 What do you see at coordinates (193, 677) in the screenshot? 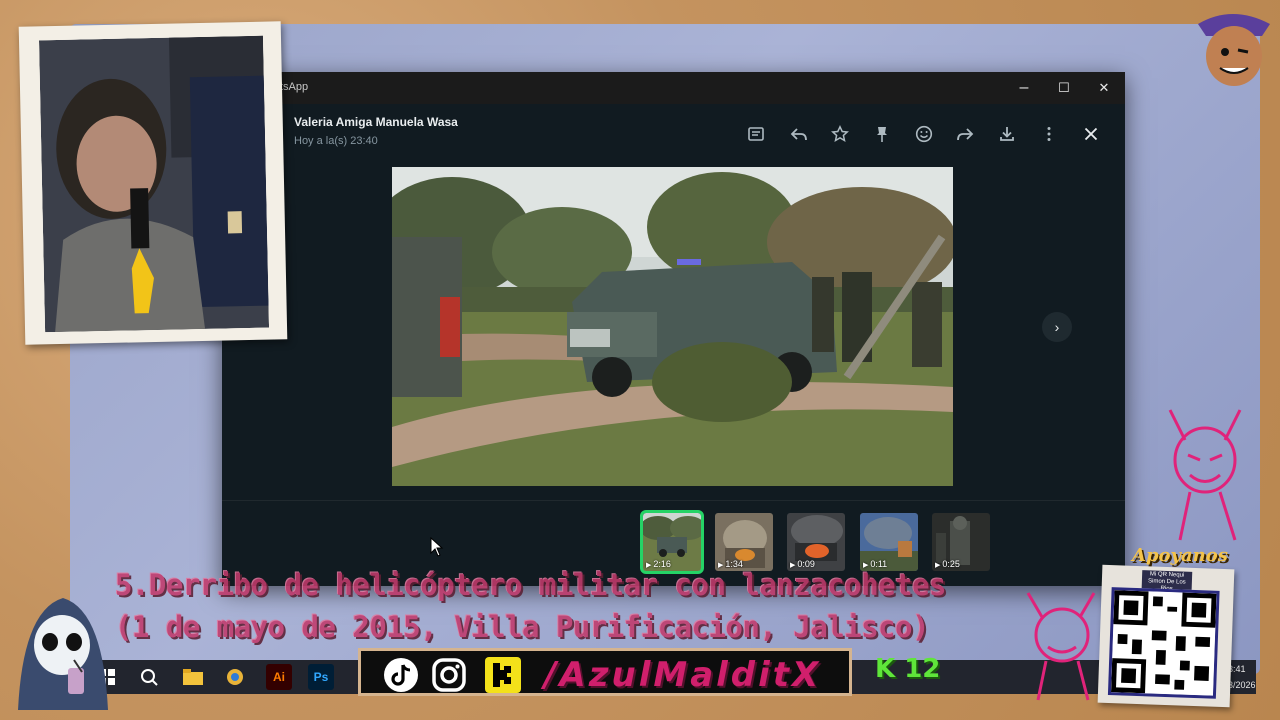
I see `file-explorer-icon` at bounding box center [193, 677].